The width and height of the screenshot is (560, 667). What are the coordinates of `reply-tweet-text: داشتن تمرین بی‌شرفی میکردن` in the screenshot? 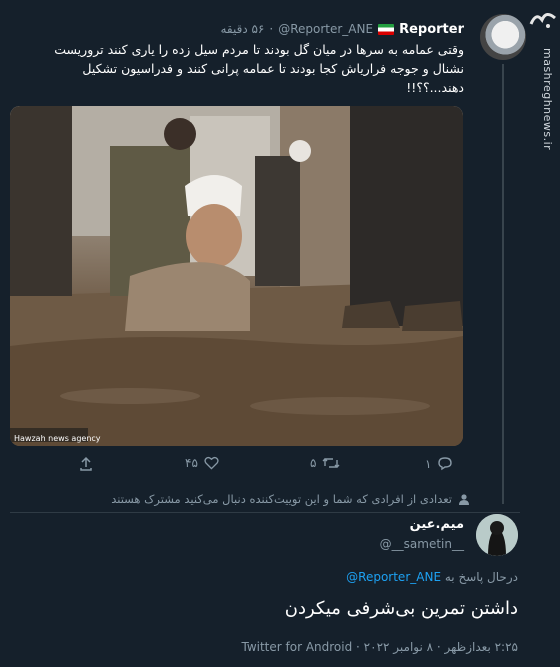 It's located at (401, 608).